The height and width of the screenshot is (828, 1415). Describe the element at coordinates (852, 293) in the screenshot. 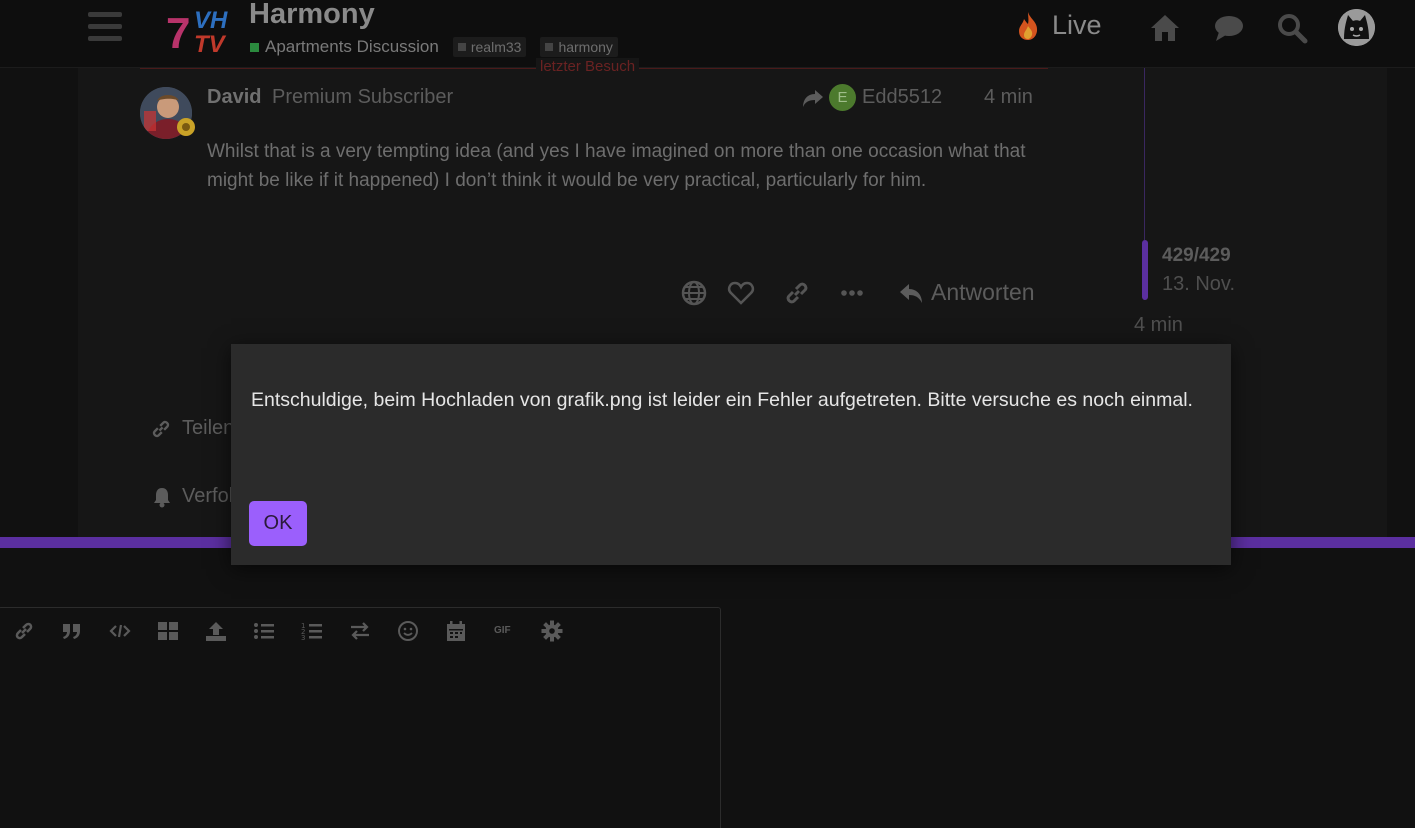

I see `more-options-icon` at that location.